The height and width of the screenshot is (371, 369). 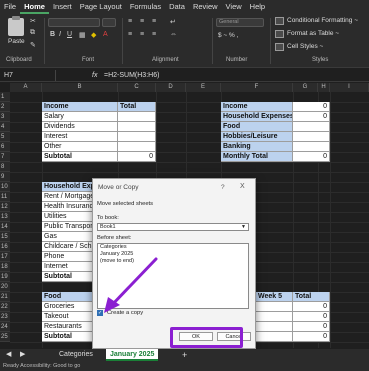 What do you see at coordinates (5, 337) in the screenshot?
I see `row-header: 25` at bounding box center [5, 337].